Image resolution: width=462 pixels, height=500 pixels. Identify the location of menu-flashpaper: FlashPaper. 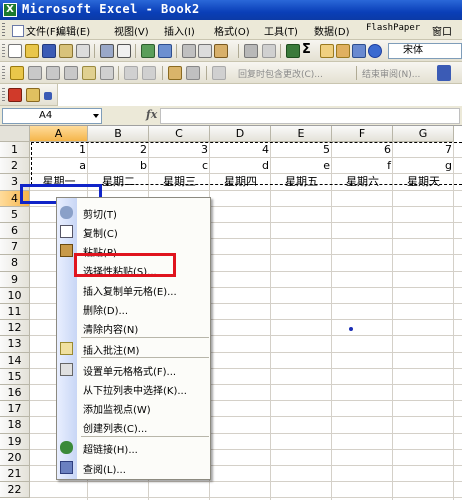
(393, 28).